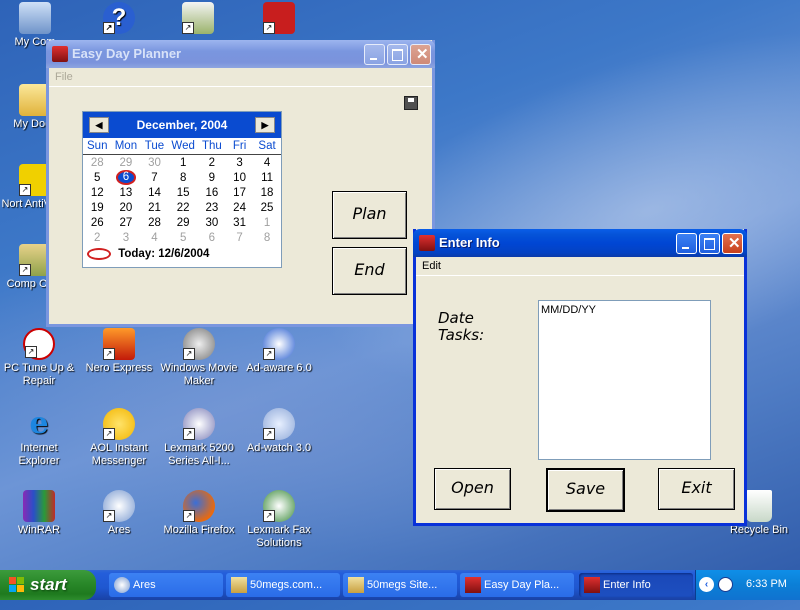 The height and width of the screenshot is (610, 800). I want to click on show-hidden-icons-button: ‹, so click(706, 584).